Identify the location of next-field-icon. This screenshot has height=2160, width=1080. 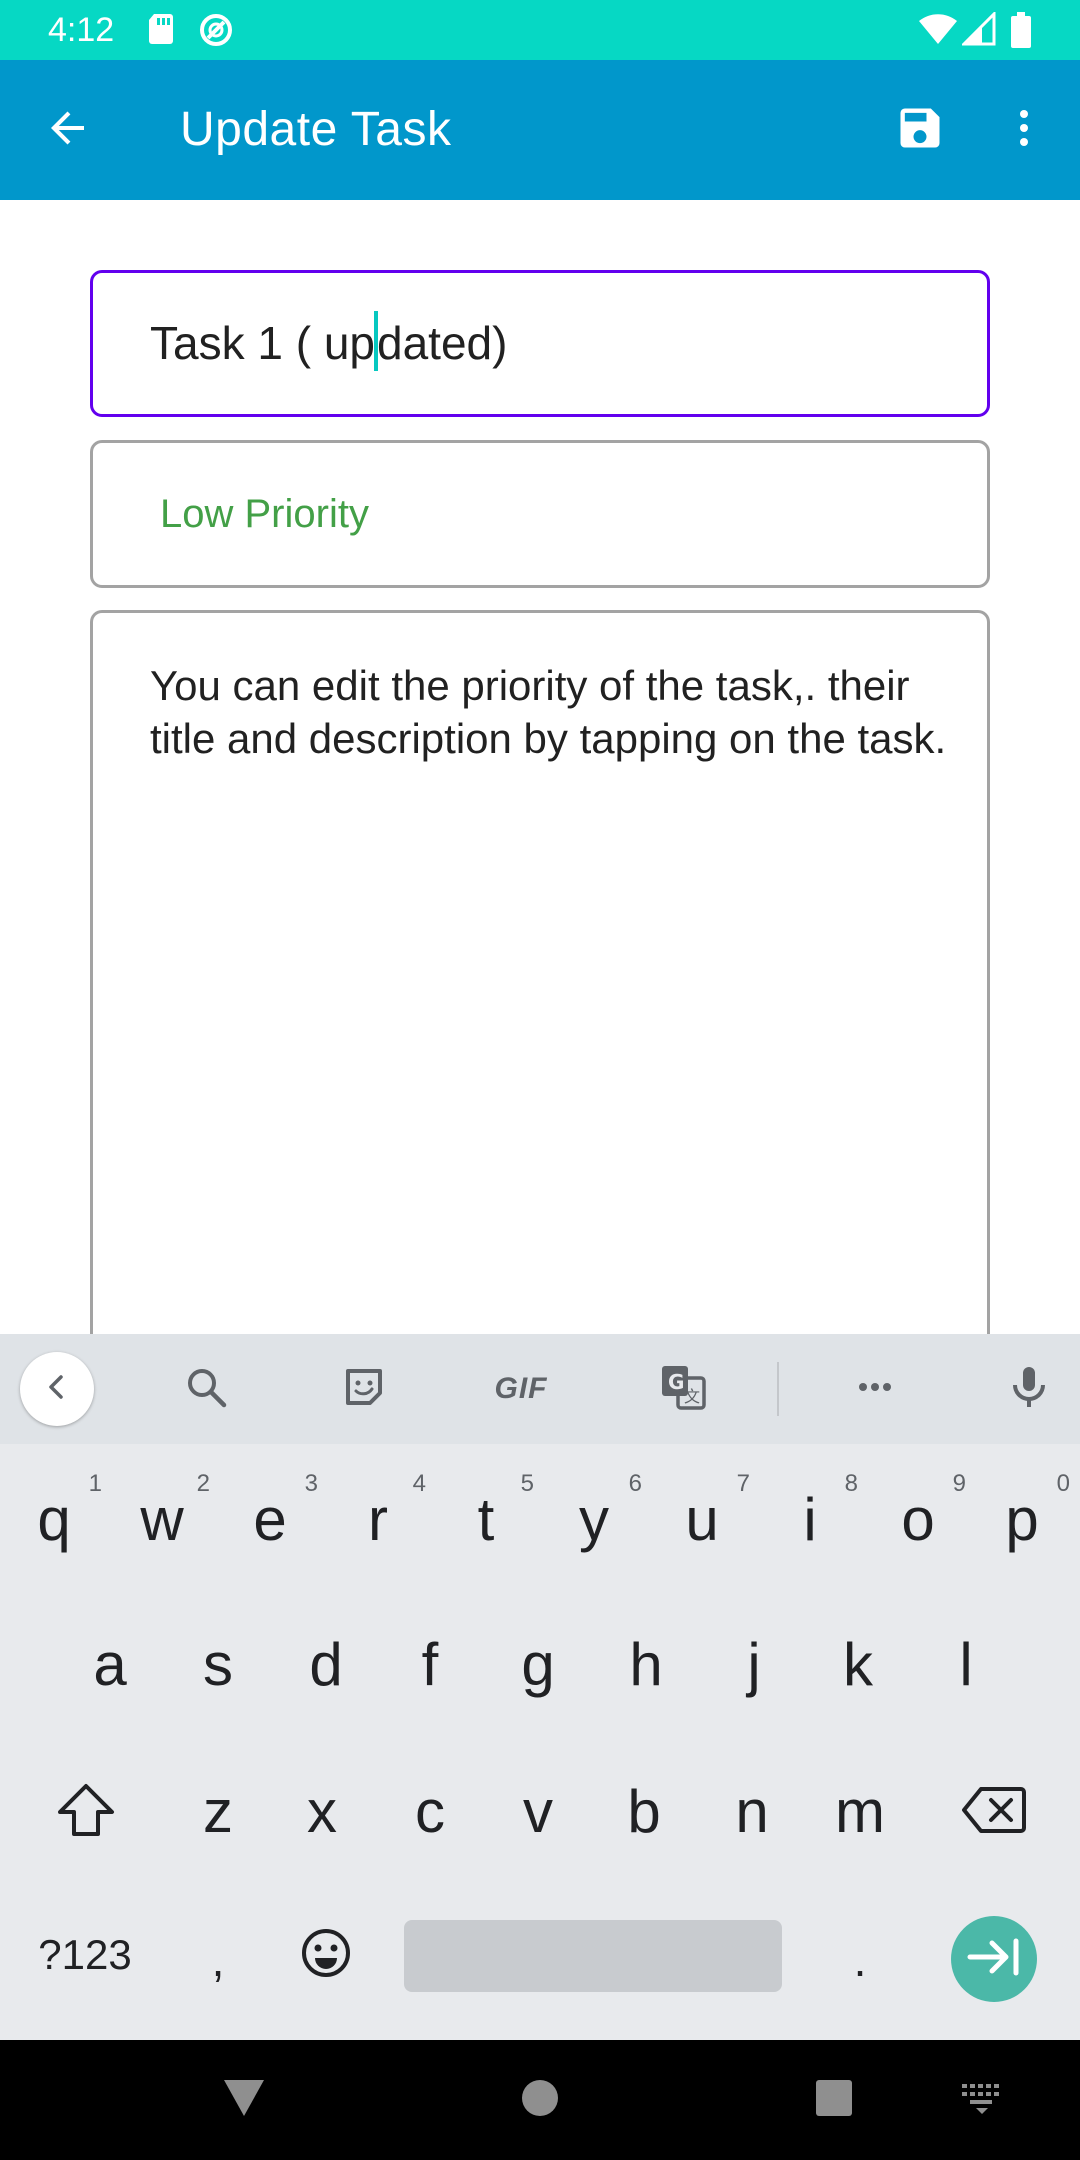
(994, 1959).